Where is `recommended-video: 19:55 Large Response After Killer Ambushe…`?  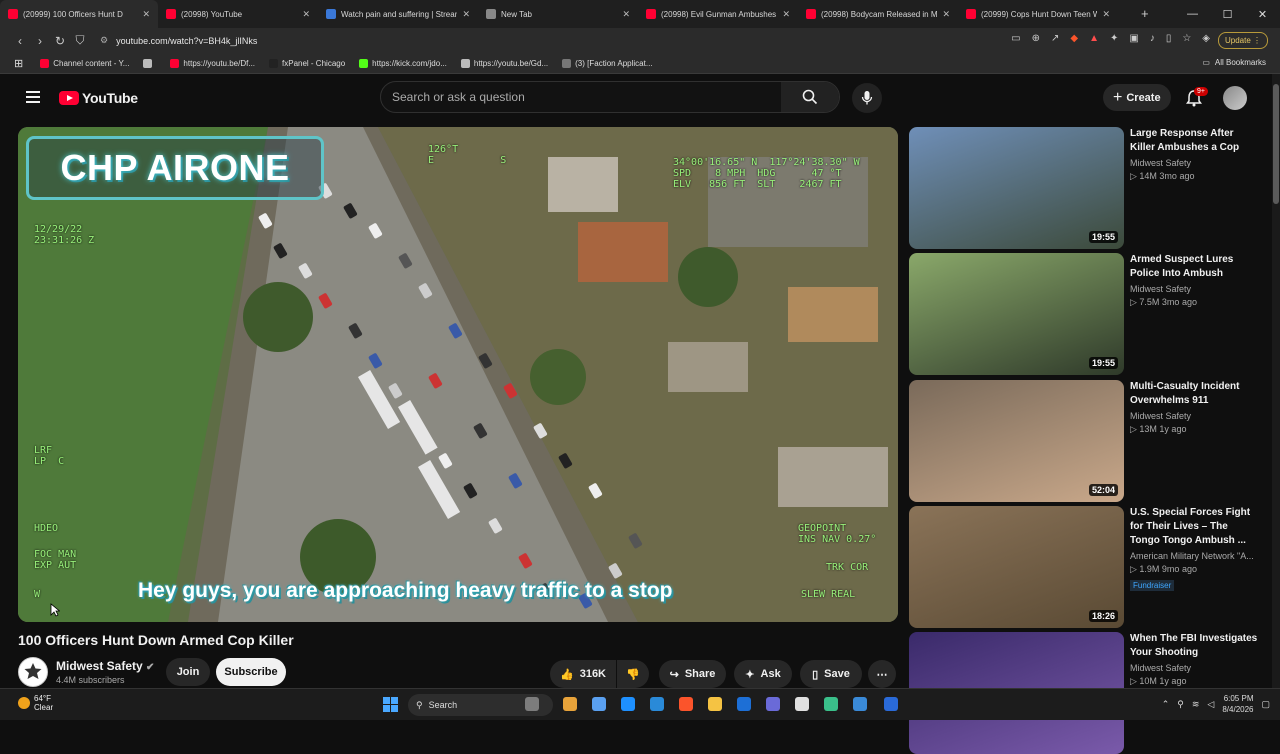
recommended-video: 19:55 Large Response After Killer Ambushe… is located at coordinates (1084, 188).